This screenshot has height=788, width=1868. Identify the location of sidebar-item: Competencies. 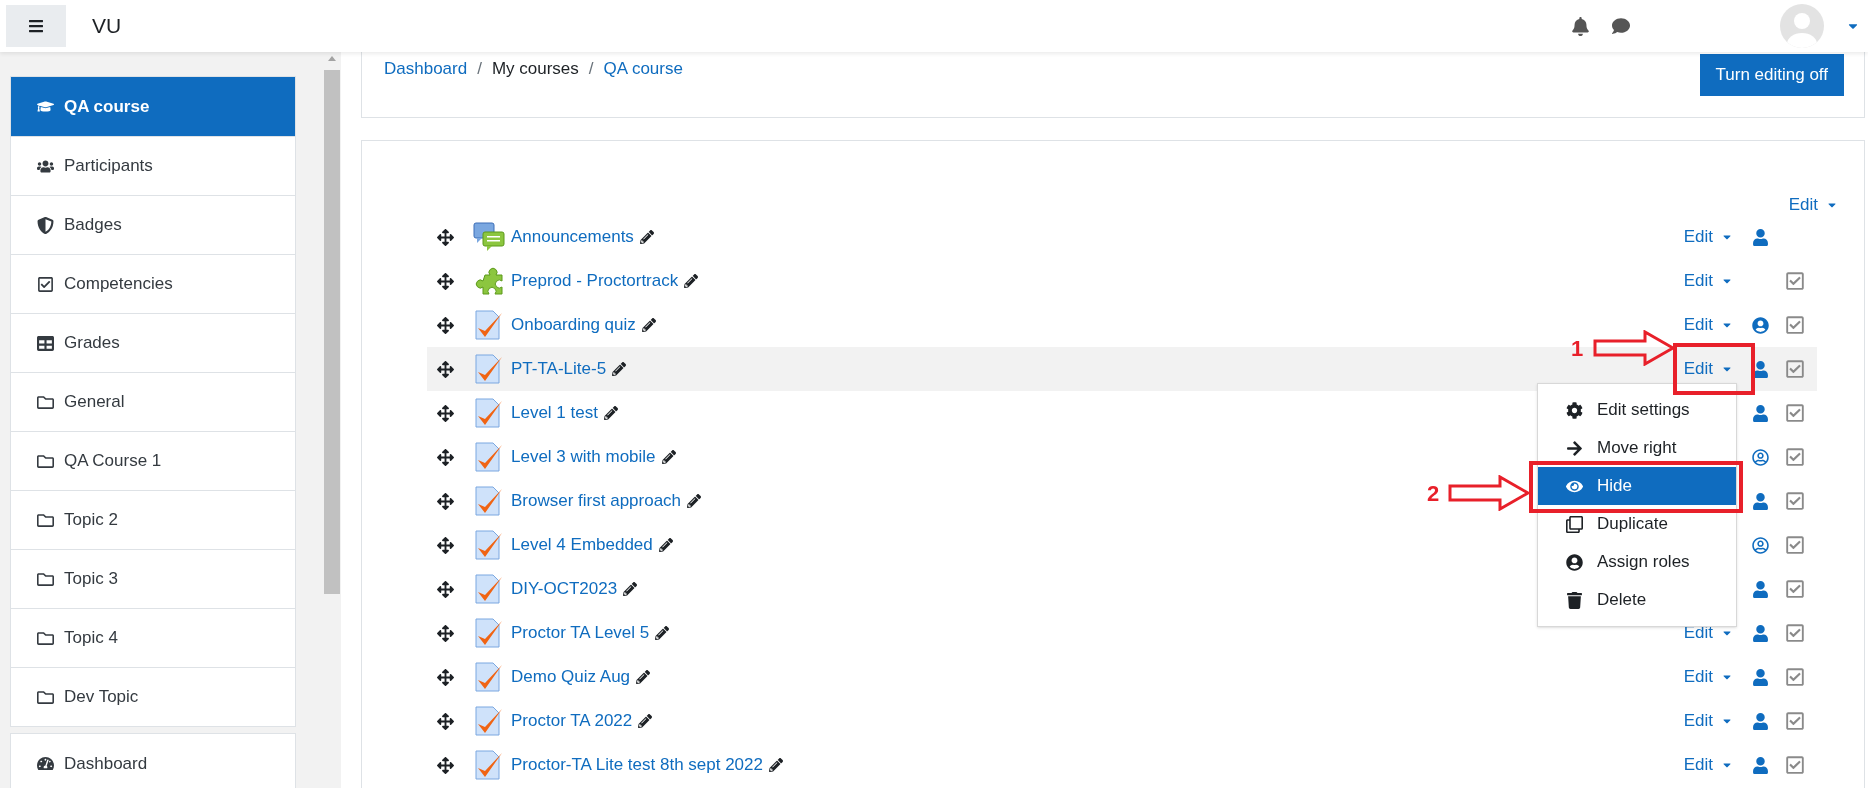
(153, 283).